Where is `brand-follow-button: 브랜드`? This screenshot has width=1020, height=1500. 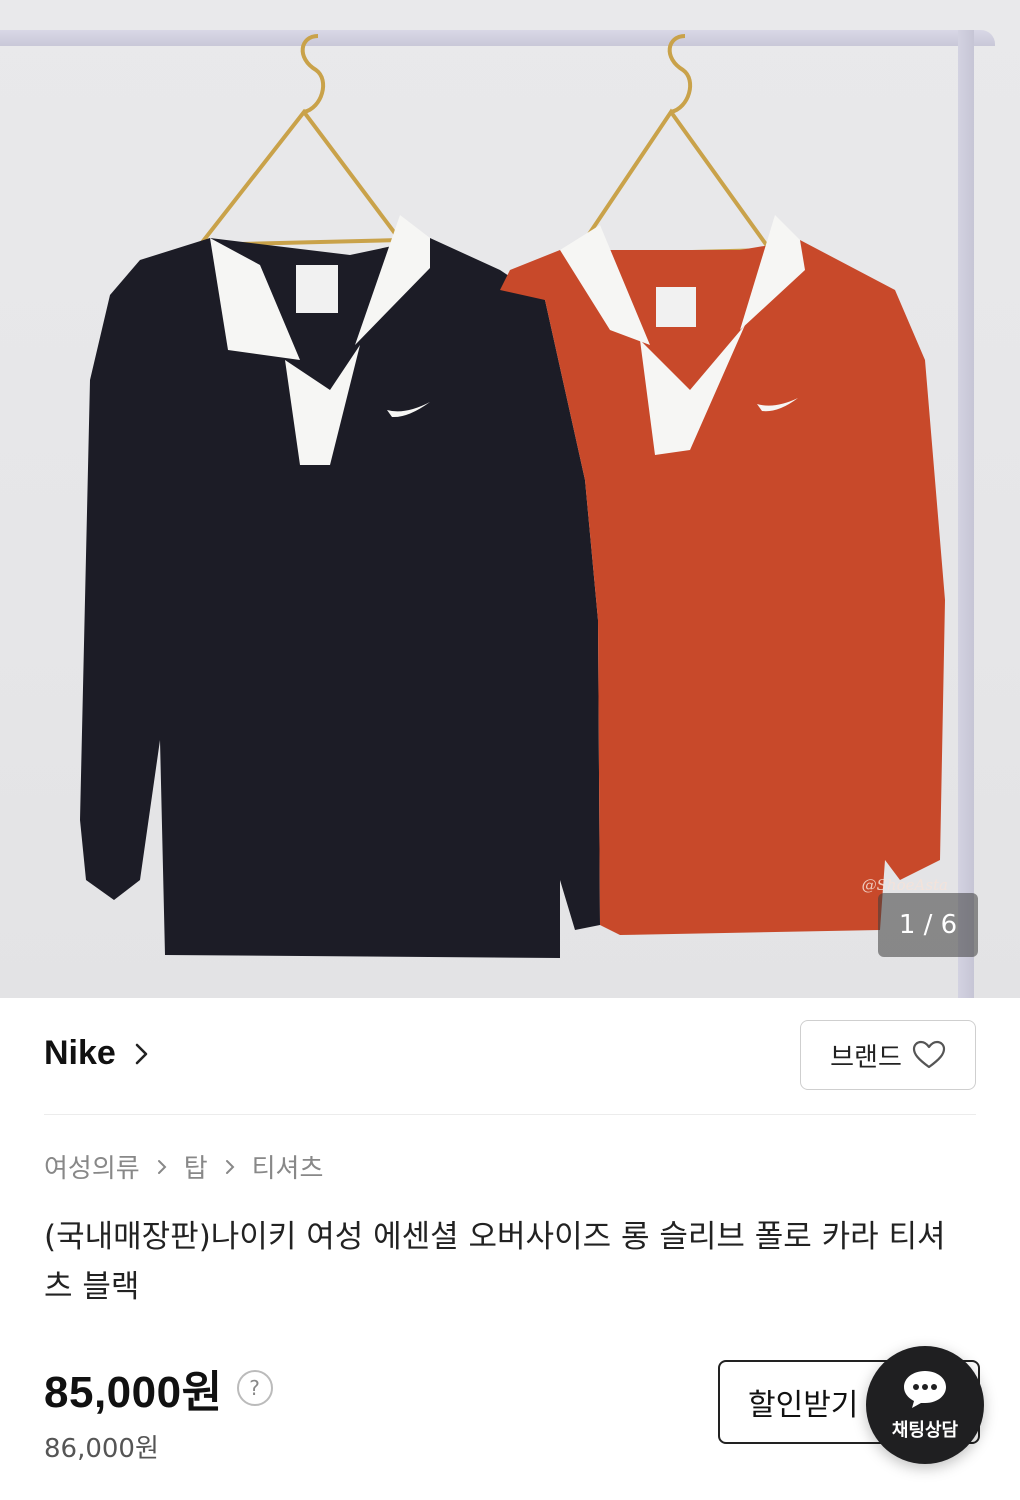 brand-follow-button: 브랜드 is located at coordinates (888, 1055).